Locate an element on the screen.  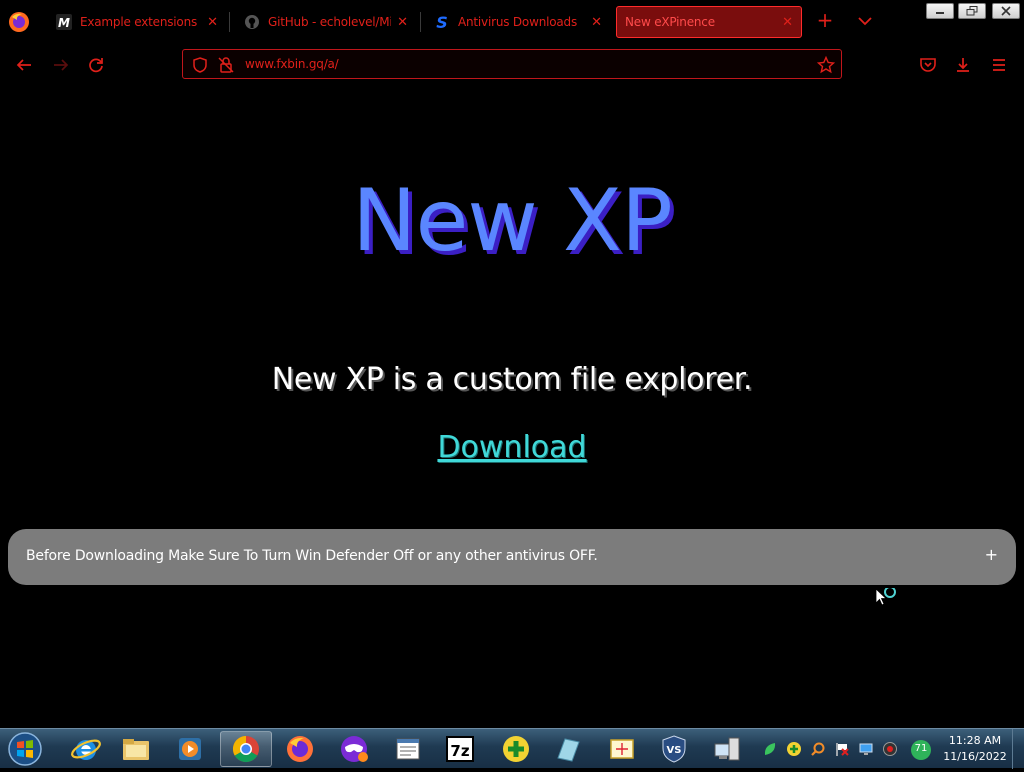
forward-button is located at coordinates (61, 65).